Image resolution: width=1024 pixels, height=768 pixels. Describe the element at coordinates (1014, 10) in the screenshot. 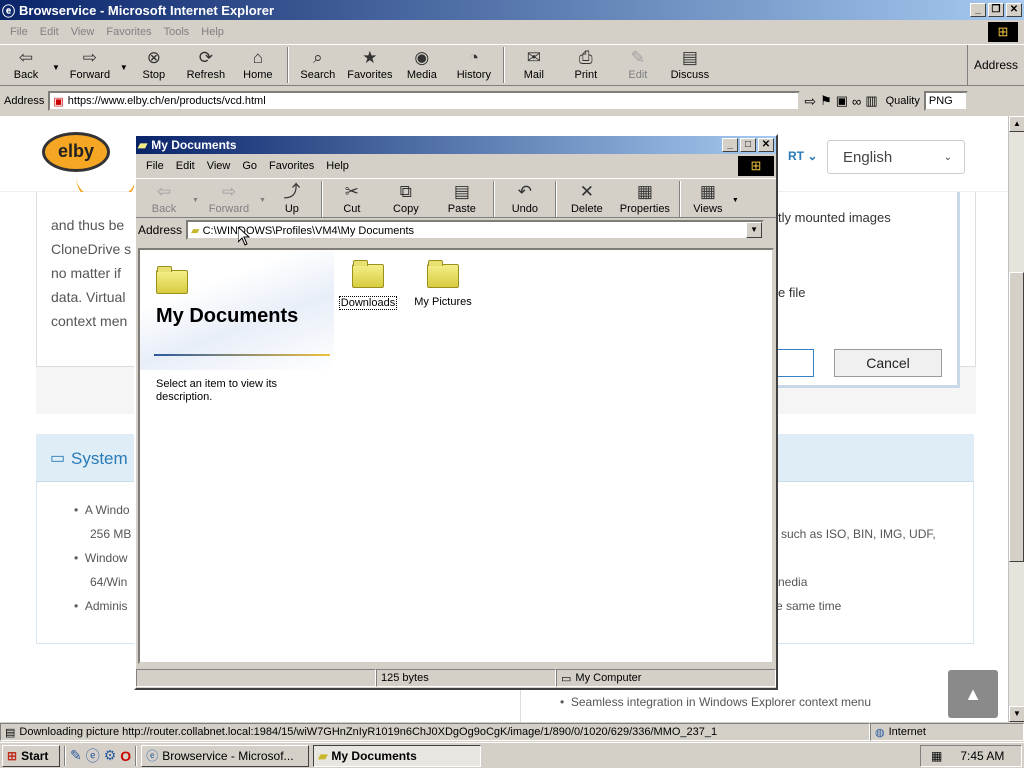

I see `close-button: ✕` at that location.